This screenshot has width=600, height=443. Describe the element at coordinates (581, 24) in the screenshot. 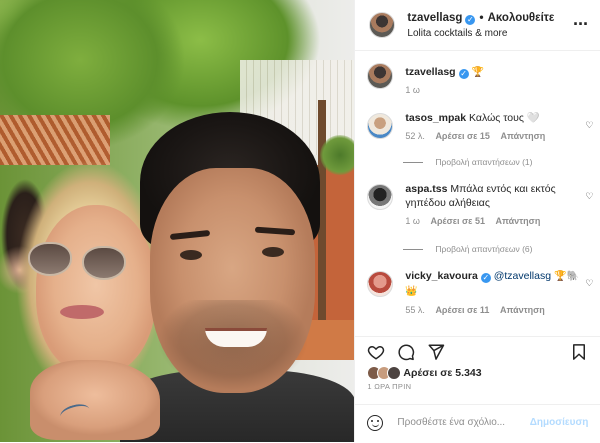

I see `more-options-icon: ···` at that location.